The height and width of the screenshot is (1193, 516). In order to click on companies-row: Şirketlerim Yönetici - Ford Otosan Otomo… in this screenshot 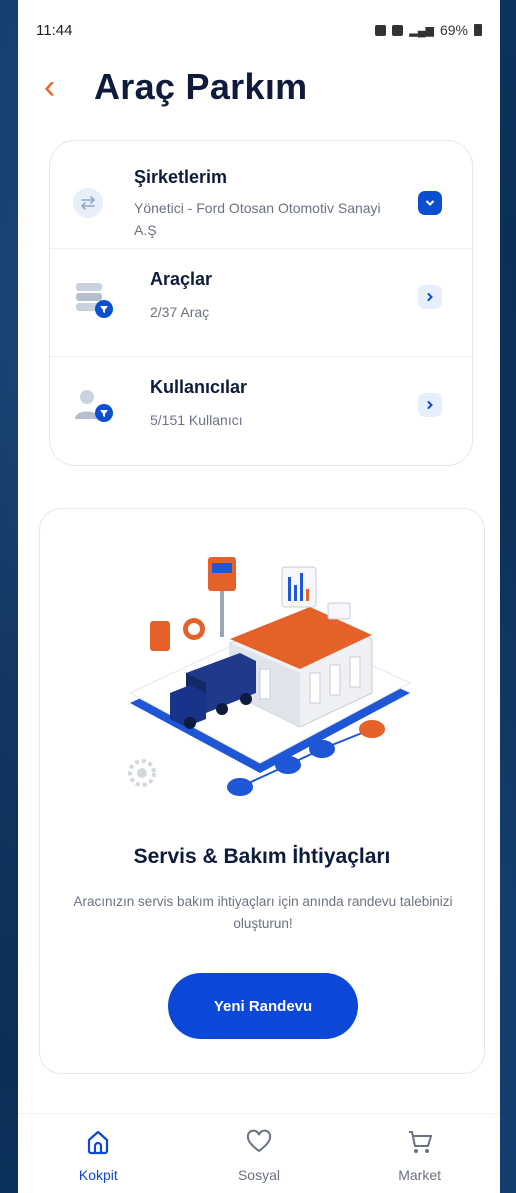, I will do `click(261, 195)`.